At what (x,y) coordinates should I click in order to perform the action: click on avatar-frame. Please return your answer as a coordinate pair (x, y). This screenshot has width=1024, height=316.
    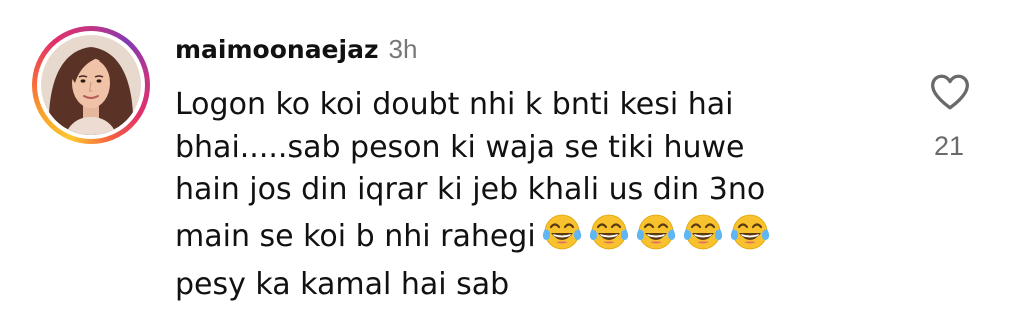
    Looking at the image, I should click on (91, 85).